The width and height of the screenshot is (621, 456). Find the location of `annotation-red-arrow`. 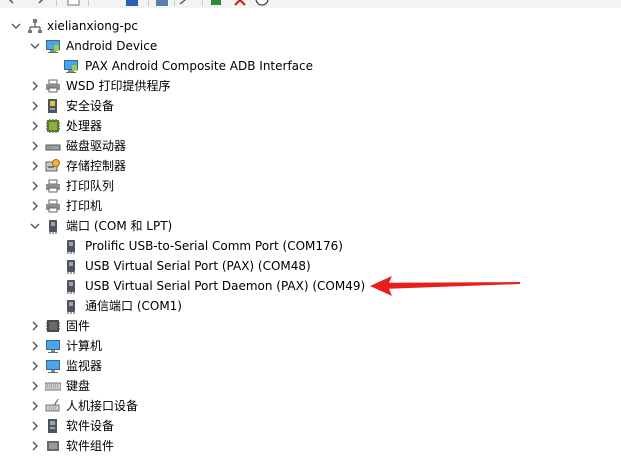

annotation-red-arrow is located at coordinates (445, 286).